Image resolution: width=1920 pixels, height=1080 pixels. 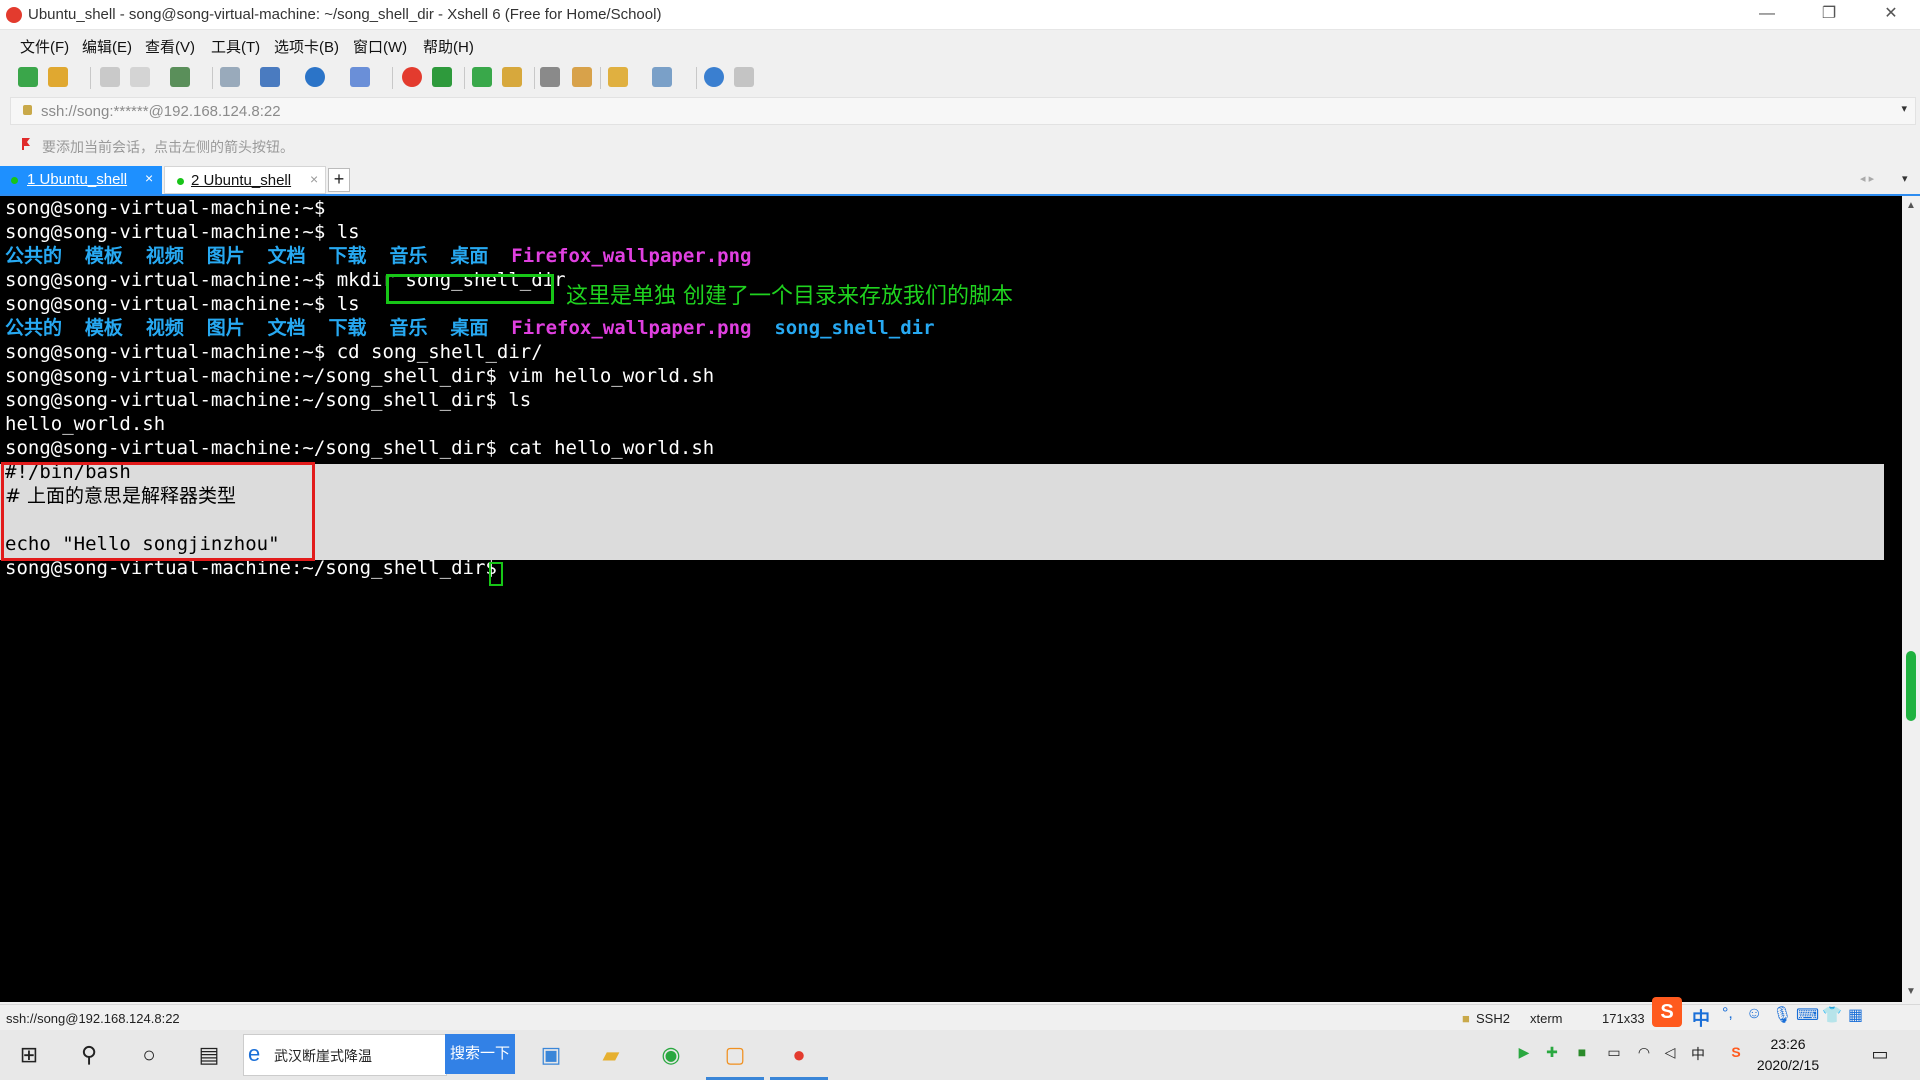 What do you see at coordinates (662, 77) in the screenshot?
I see `layout-icon` at bounding box center [662, 77].